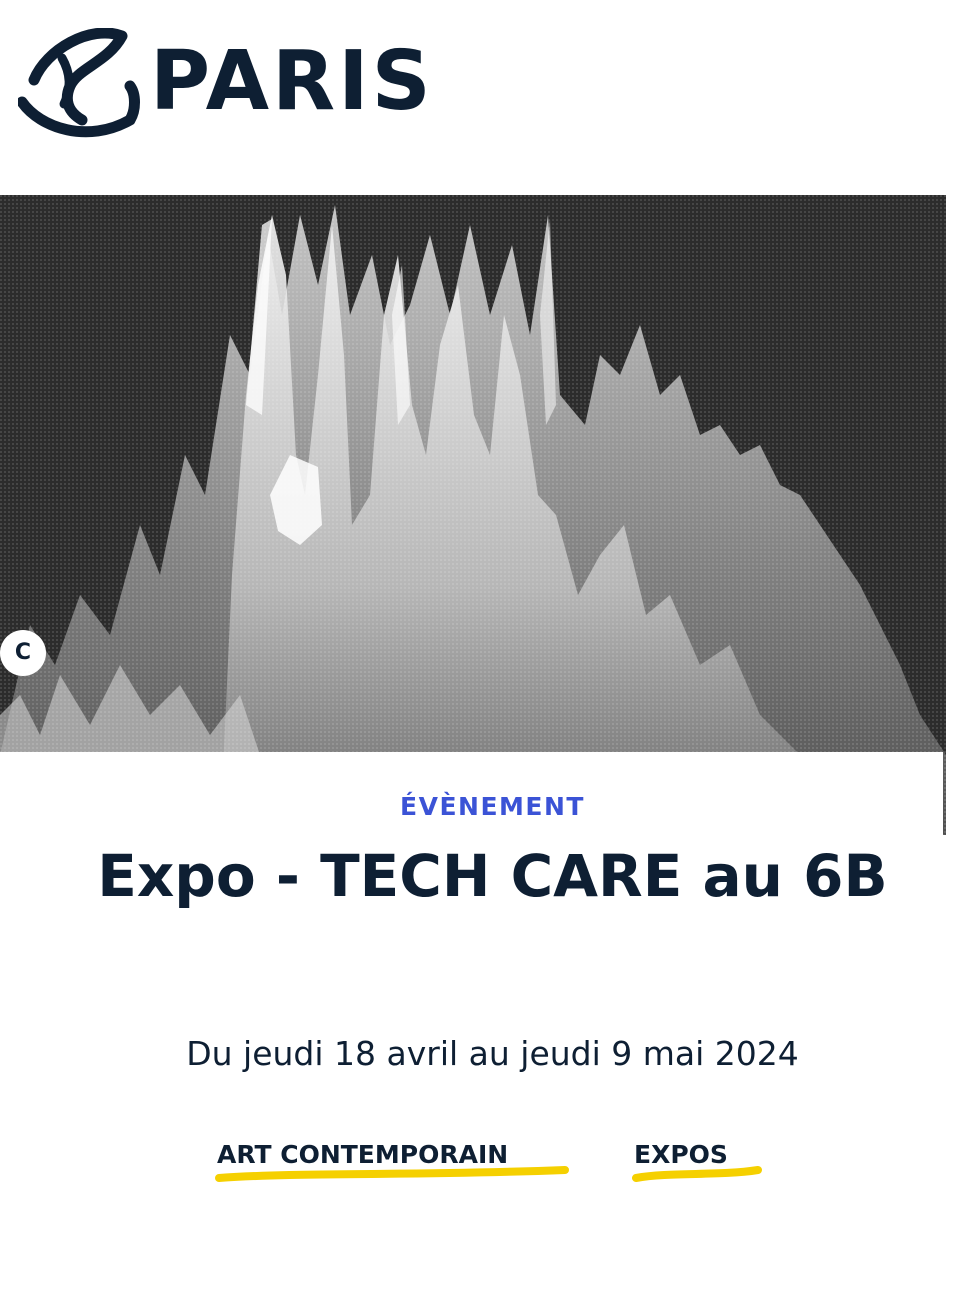 This screenshot has height=1300, width=962. Describe the element at coordinates (363, 1154) in the screenshot. I see `tag-label: ART CONTEMPORAIN` at that location.